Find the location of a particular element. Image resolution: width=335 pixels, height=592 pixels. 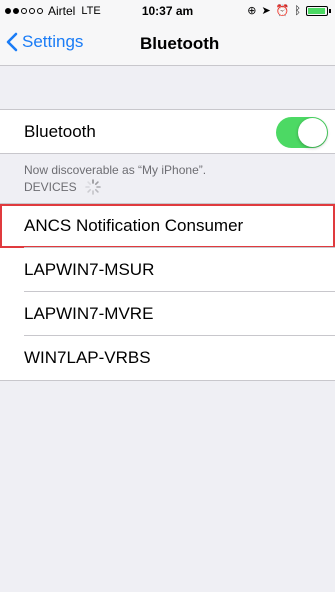

bluetooth-toggle-group: Bluetooth is located at coordinates (167, 131).